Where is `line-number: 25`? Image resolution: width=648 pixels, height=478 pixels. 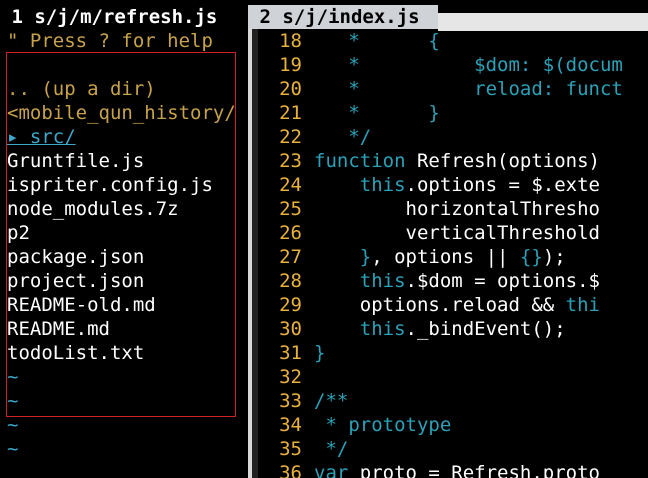 line-number: 25 is located at coordinates (290, 209).